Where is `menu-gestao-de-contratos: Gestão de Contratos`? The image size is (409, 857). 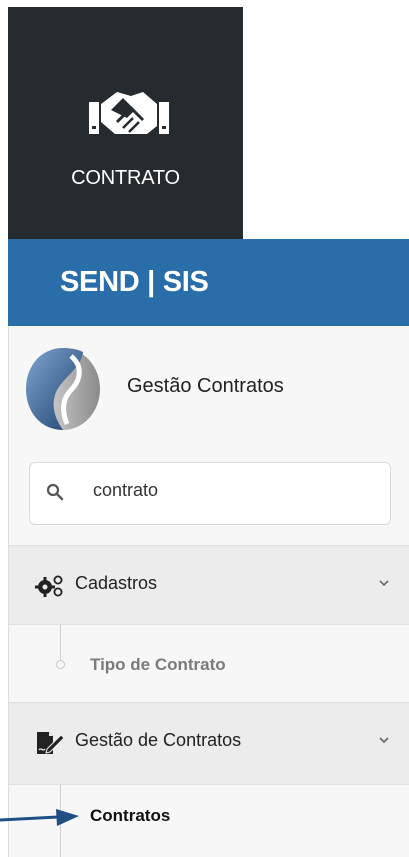
menu-gestao-de-contratos: Gestão de Contratos is located at coordinates (209, 743).